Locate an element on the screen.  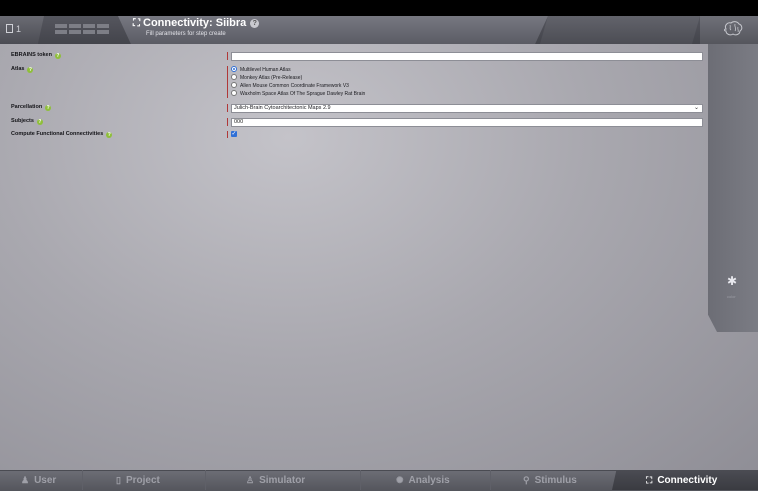
header-right-area is located at coordinates (620, 30).